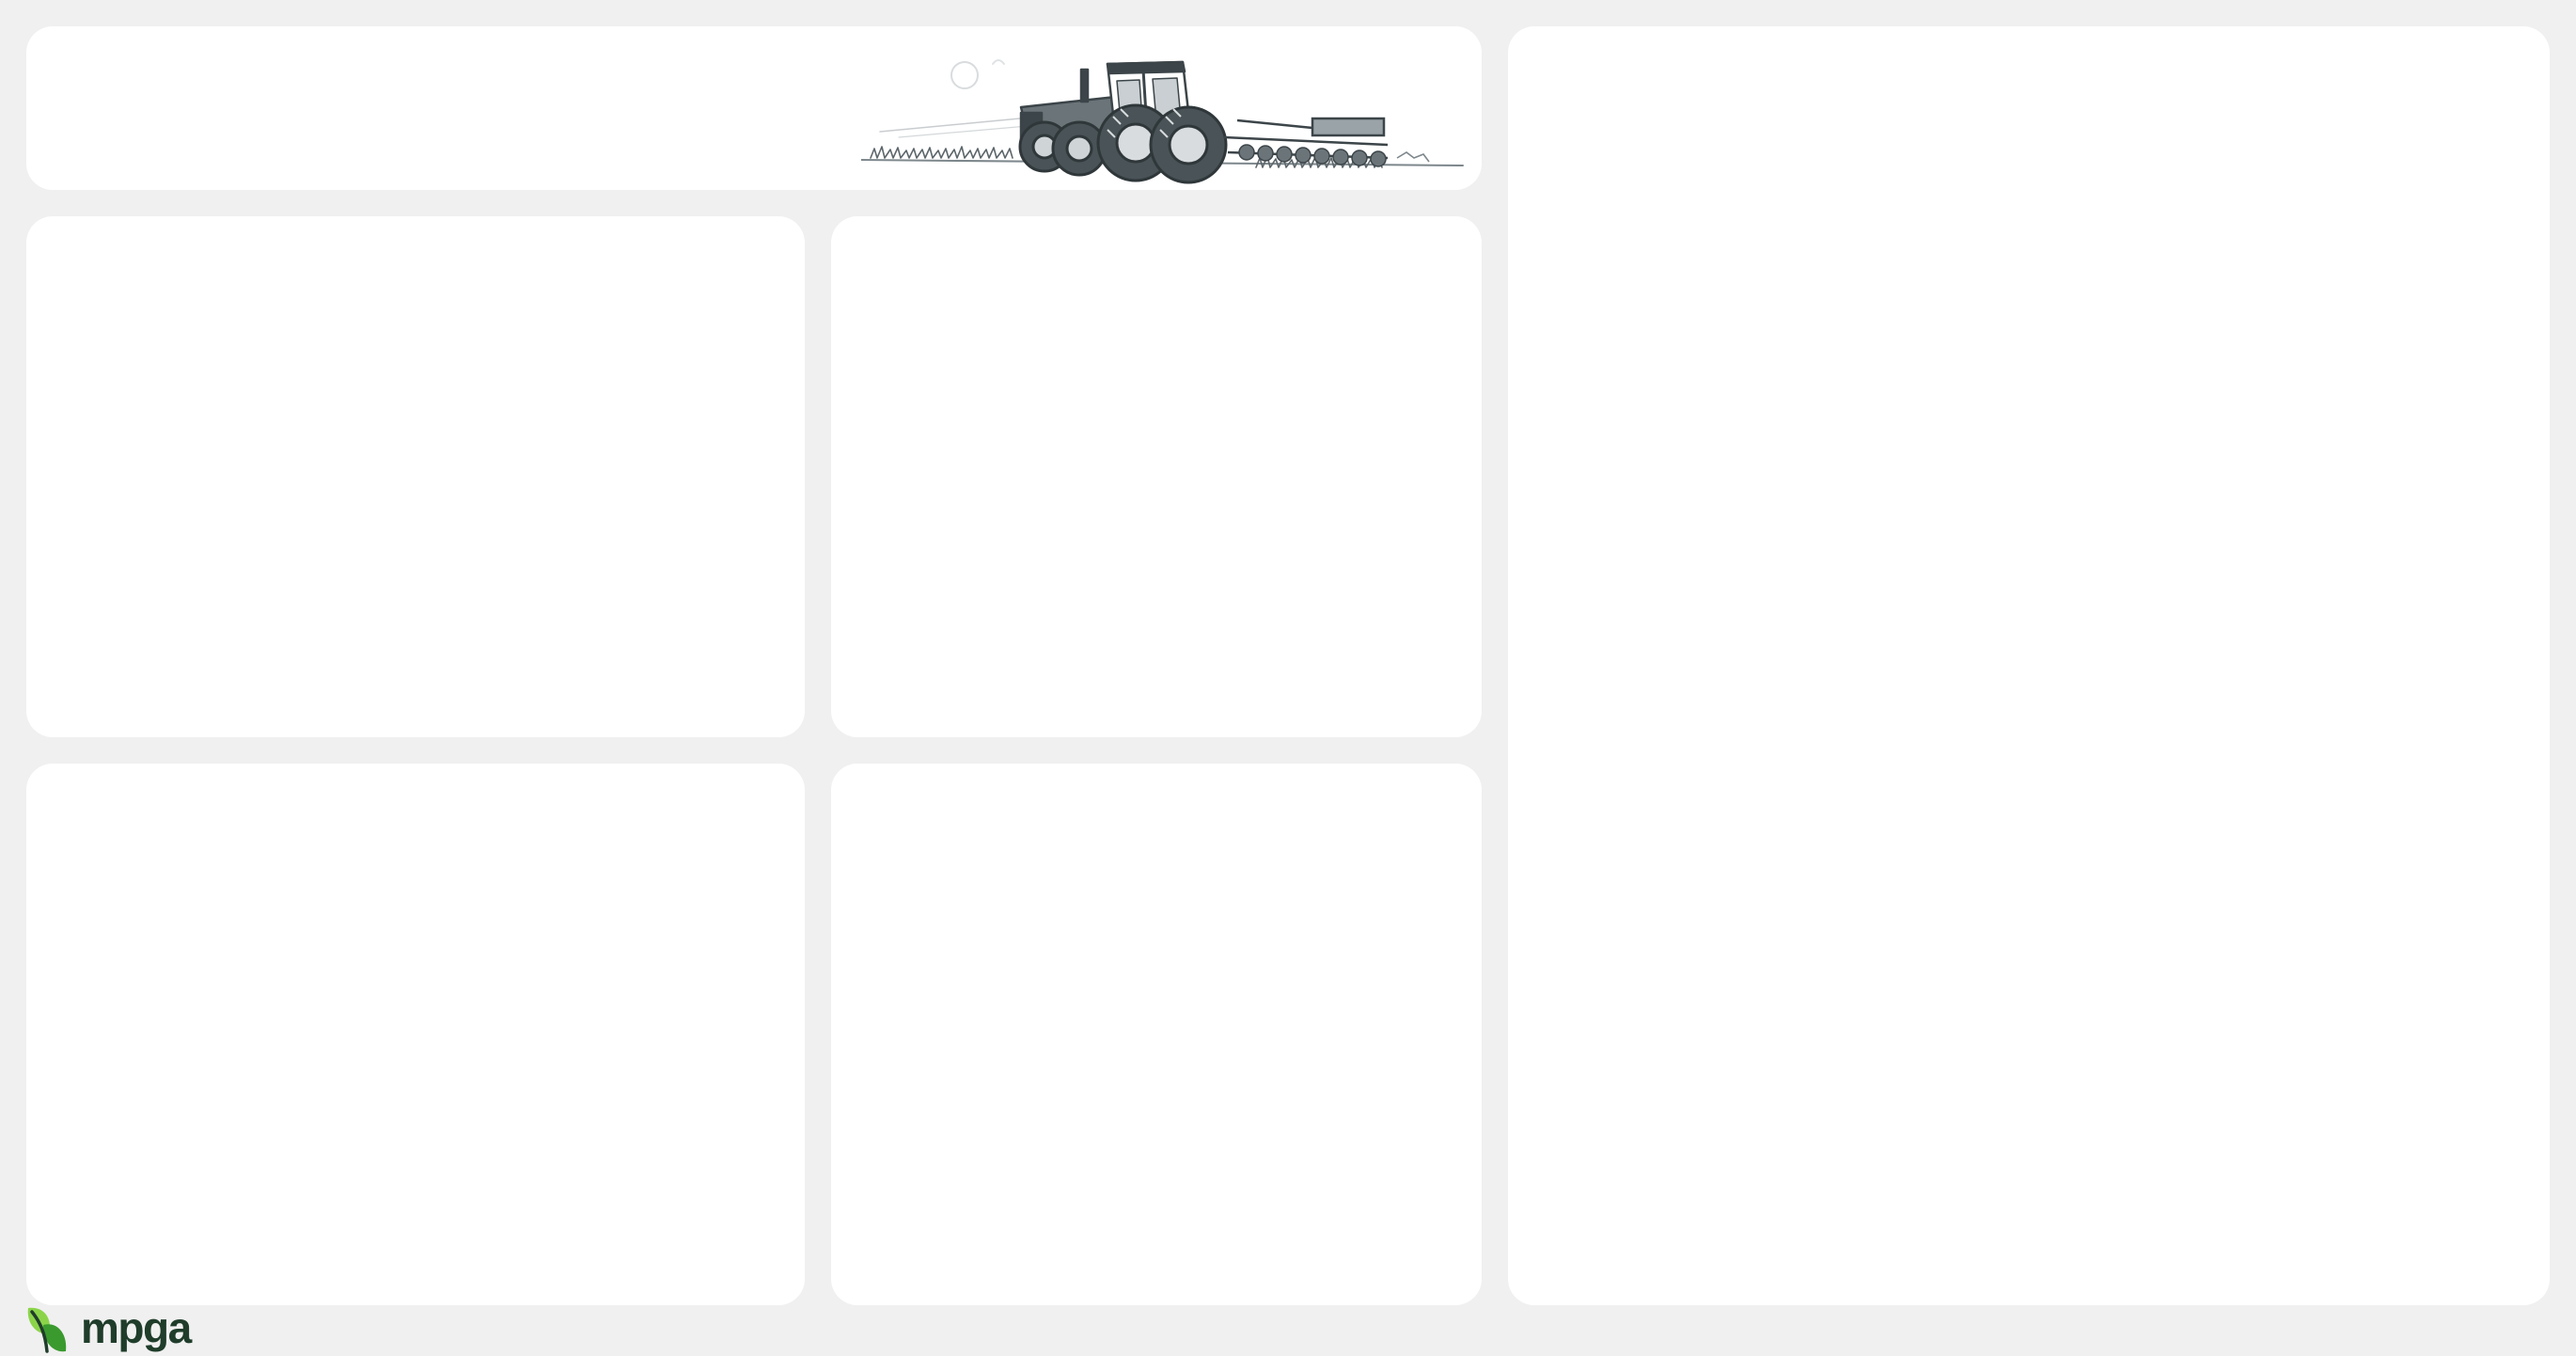 This screenshot has height=1356, width=2576. Describe the element at coordinates (416, 1035) in the screenshot. I see `content-panel-bottom-left` at that location.